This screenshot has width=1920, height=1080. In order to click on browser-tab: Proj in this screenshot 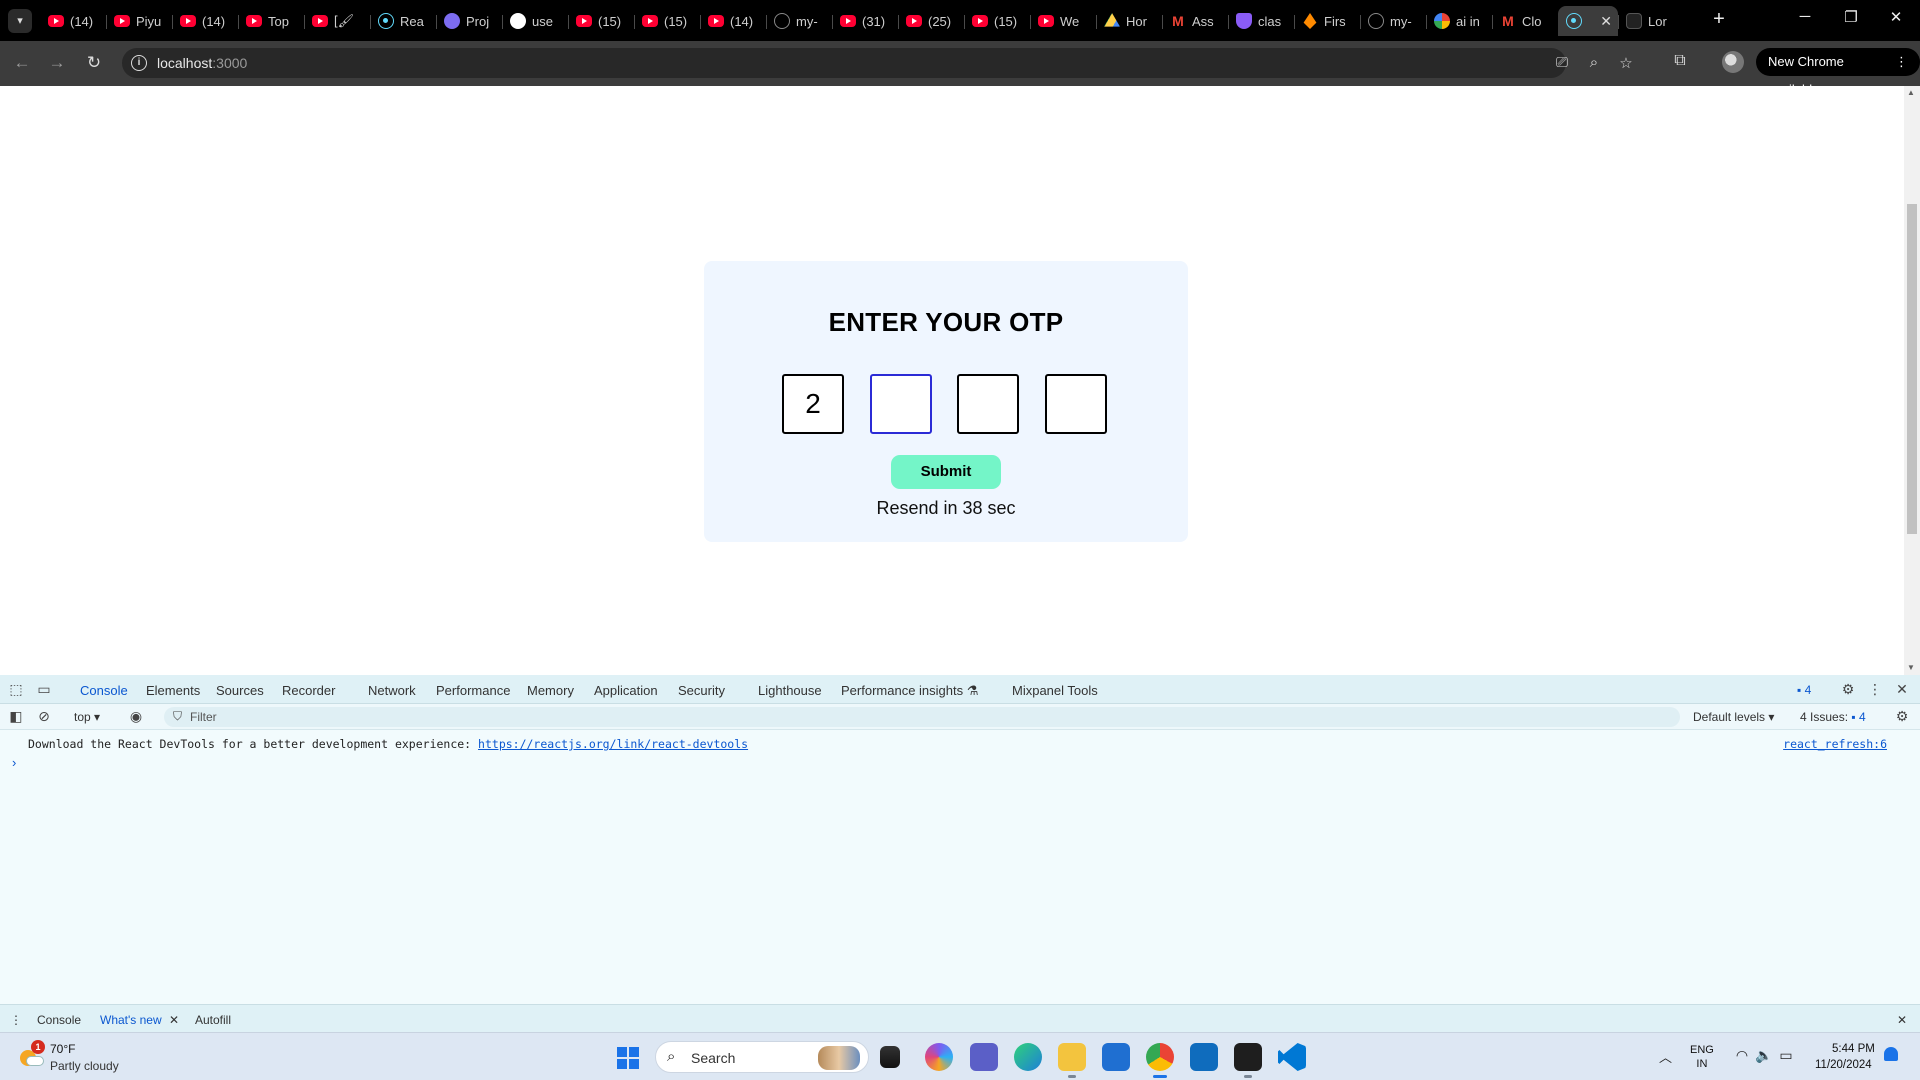, I will do `click(469, 21)`.